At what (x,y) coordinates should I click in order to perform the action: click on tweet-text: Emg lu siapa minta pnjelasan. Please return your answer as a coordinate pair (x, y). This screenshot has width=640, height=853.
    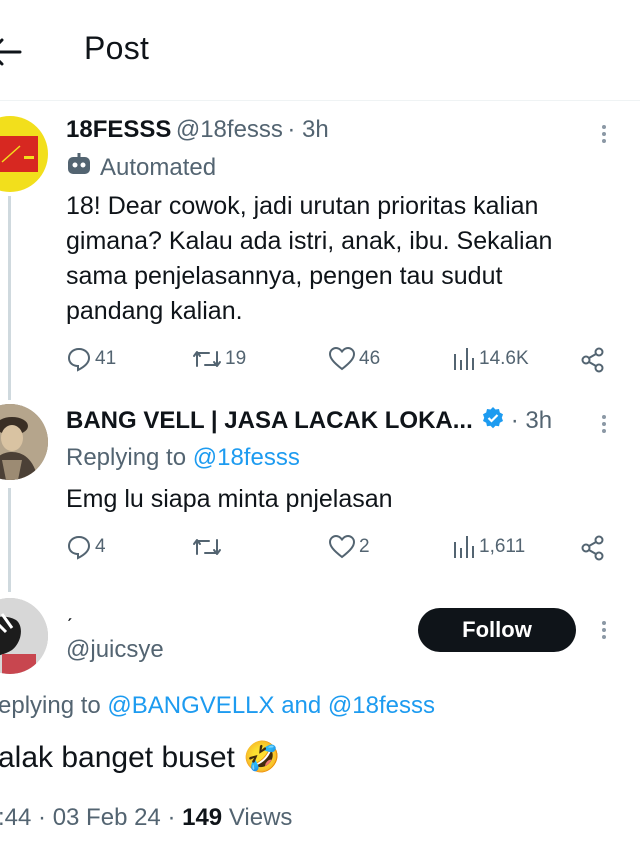
    Looking at the image, I should click on (229, 499).